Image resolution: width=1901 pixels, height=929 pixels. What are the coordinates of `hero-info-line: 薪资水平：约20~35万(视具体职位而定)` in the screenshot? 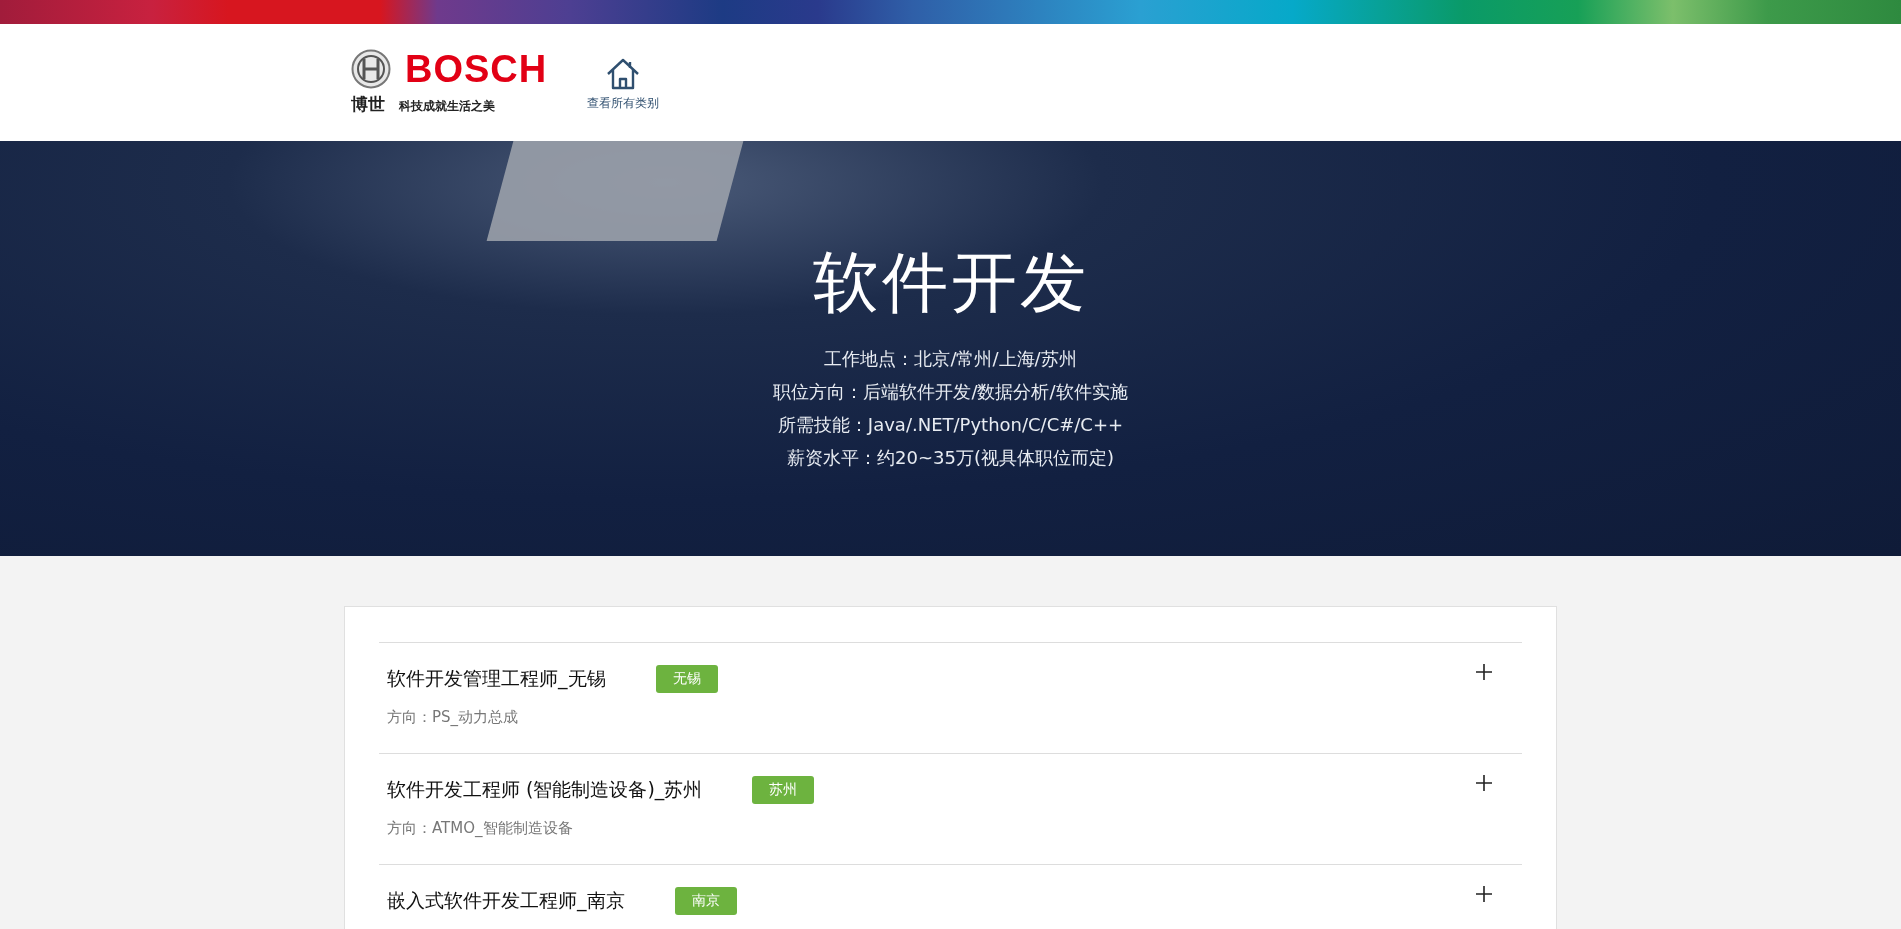 It's located at (950, 458).